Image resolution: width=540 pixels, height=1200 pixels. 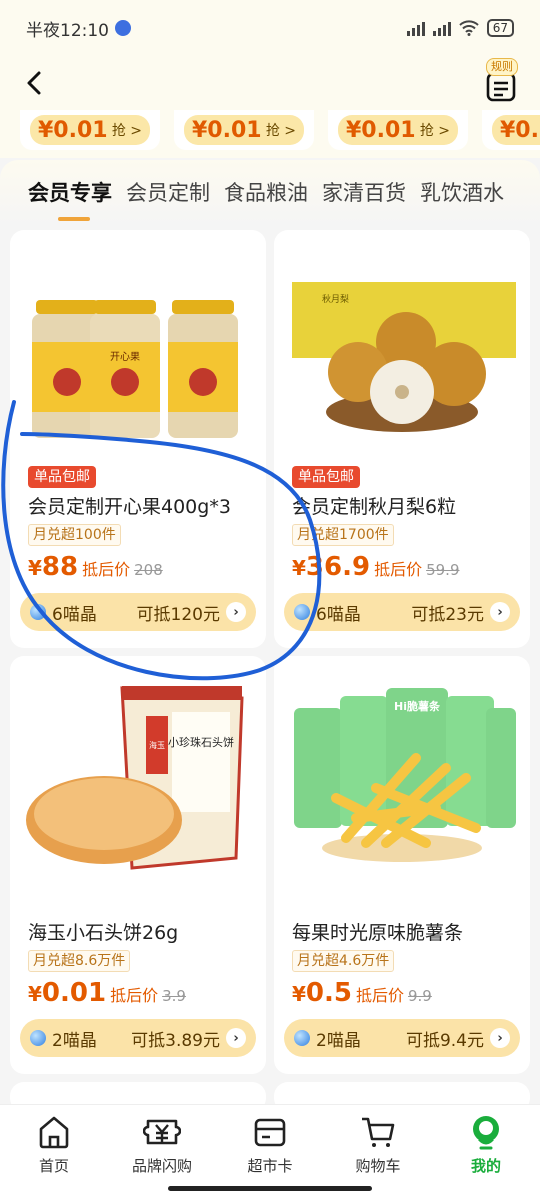 What do you see at coordinates (266, 192) in the screenshot?
I see `tab-grain-oil: 食品粮油` at bounding box center [266, 192].